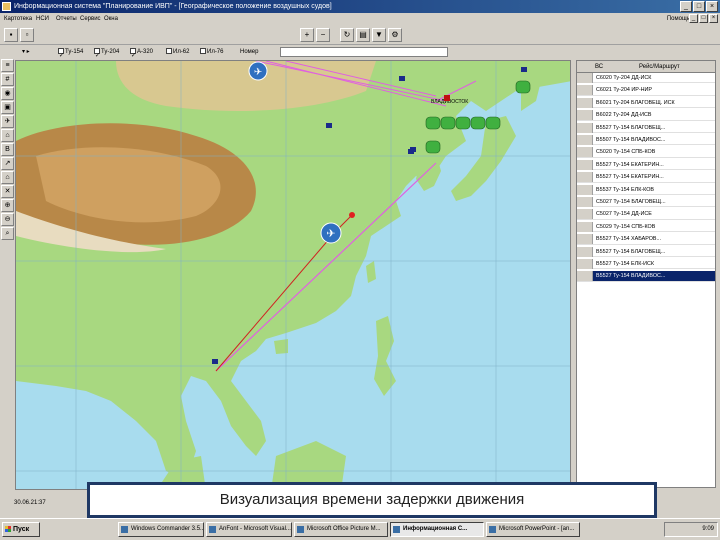  What do you see at coordinates (646, 152) in the screenshot?
I see `table-row: С5020 Ту-154 СПБ-КОВ` at bounding box center [646, 152].